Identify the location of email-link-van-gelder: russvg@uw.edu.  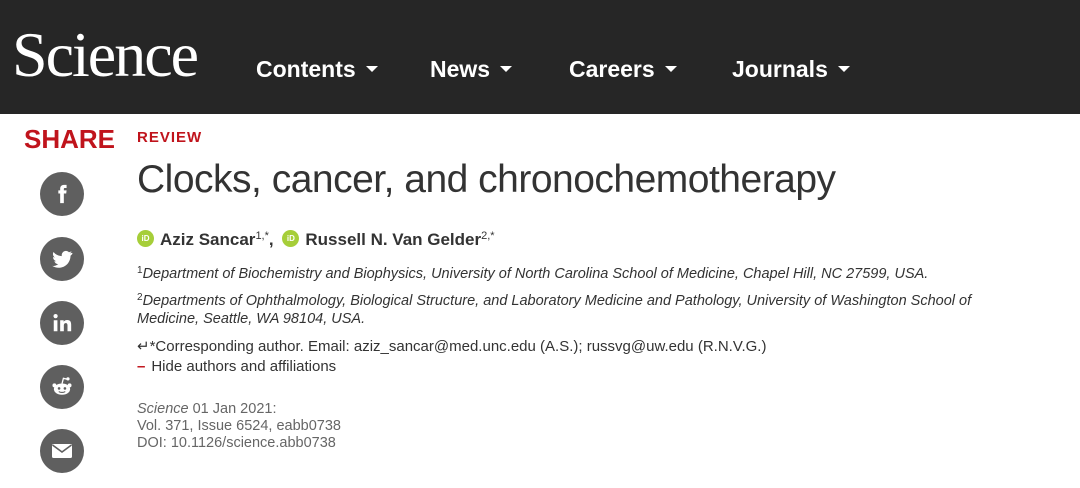
(640, 346).